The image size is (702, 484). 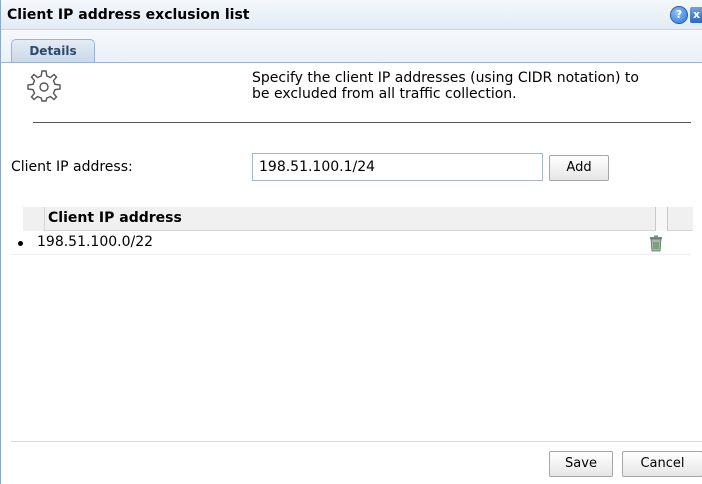 I want to click on close-icon: x, so click(x=696, y=15).